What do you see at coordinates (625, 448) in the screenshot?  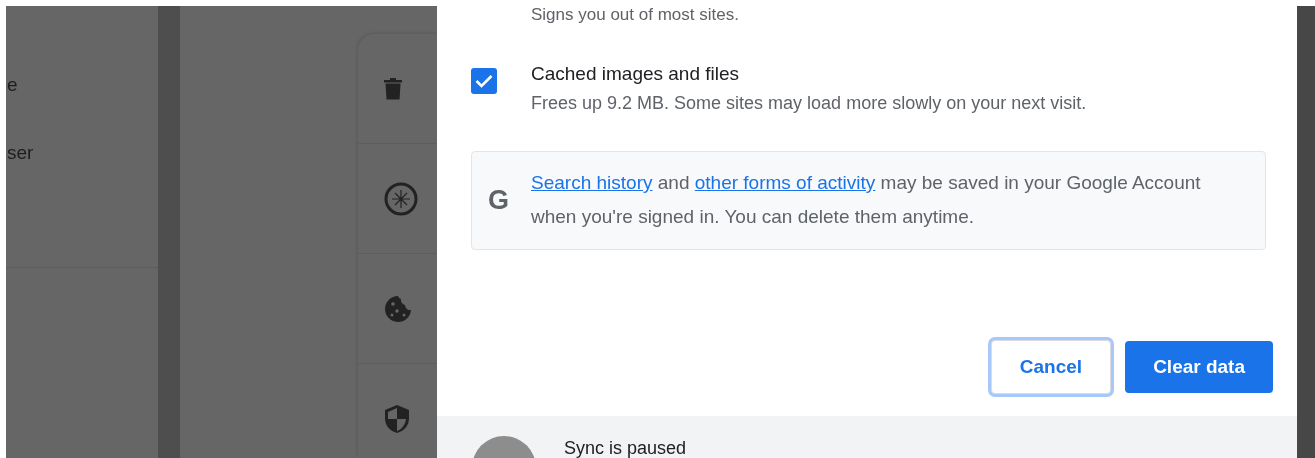 I see `sync-status: Sync is paused` at bounding box center [625, 448].